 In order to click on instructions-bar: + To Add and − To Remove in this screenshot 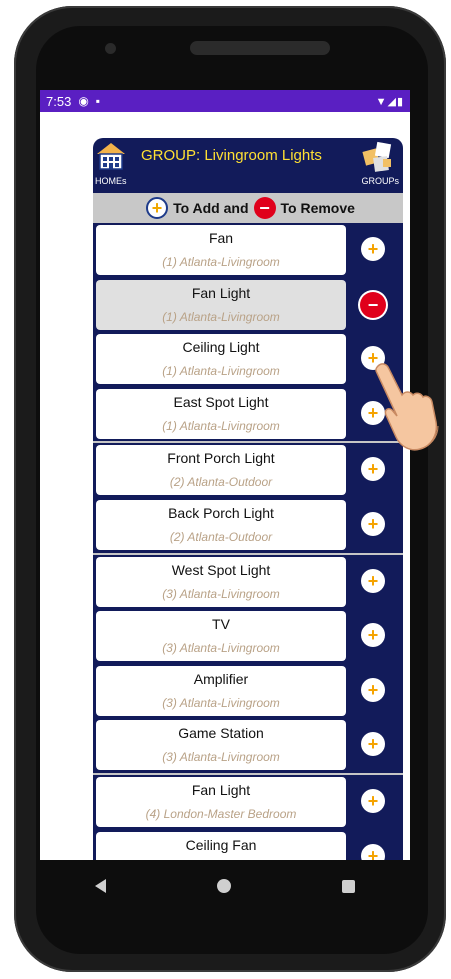, I will do `click(248, 208)`.